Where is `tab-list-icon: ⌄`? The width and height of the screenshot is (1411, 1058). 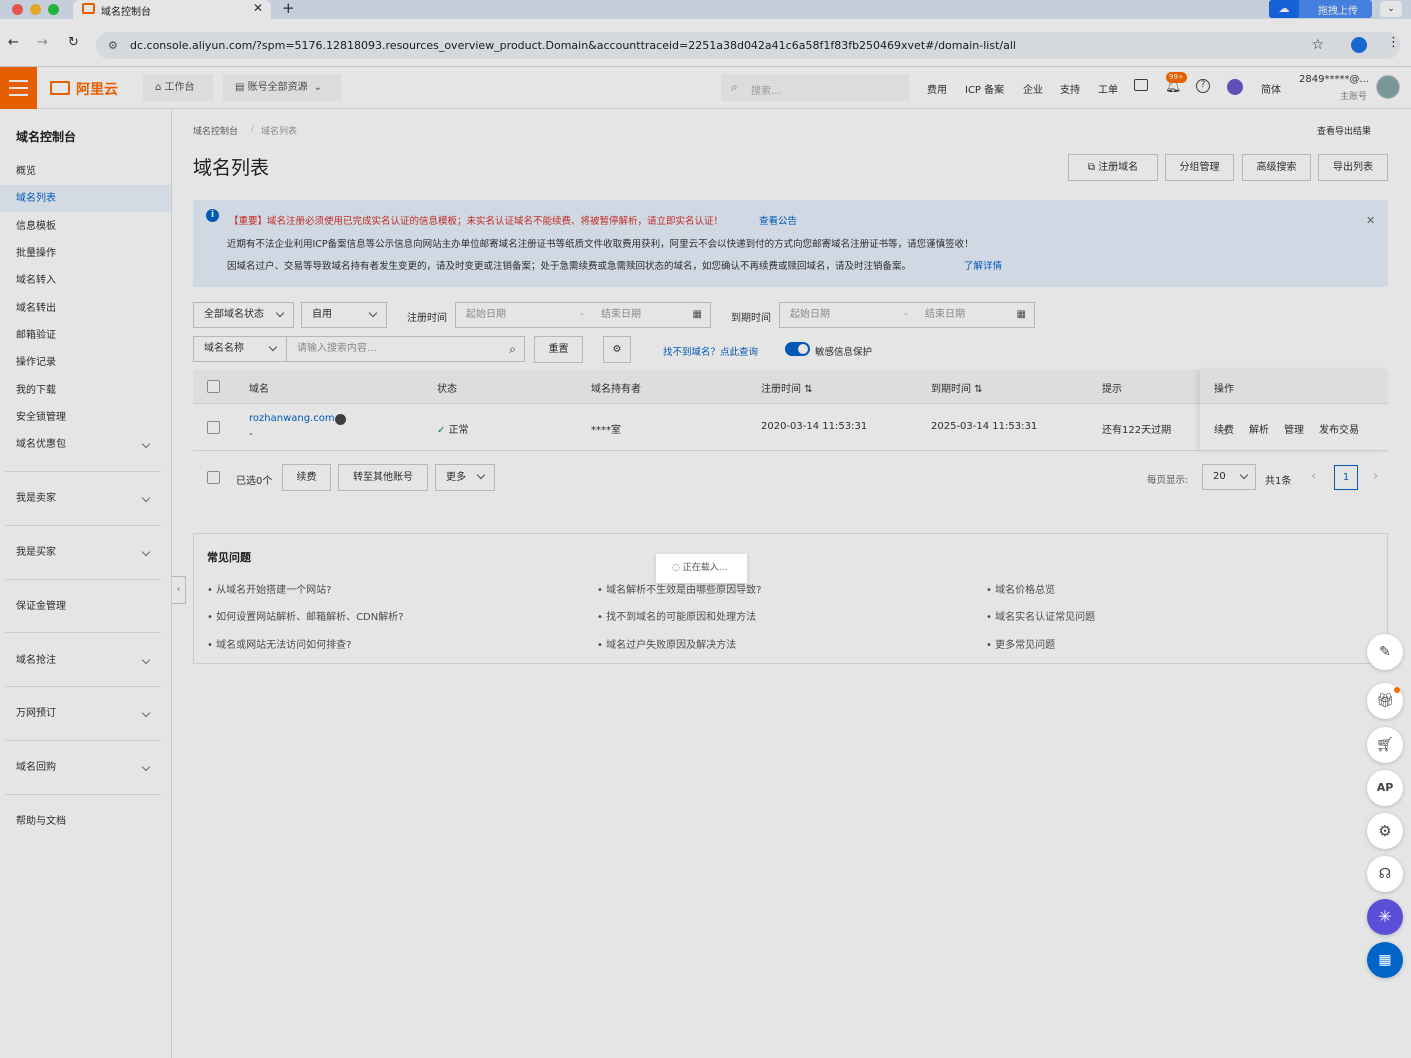 tab-list-icon: ⌄ is located at coordinates (1391, 9).